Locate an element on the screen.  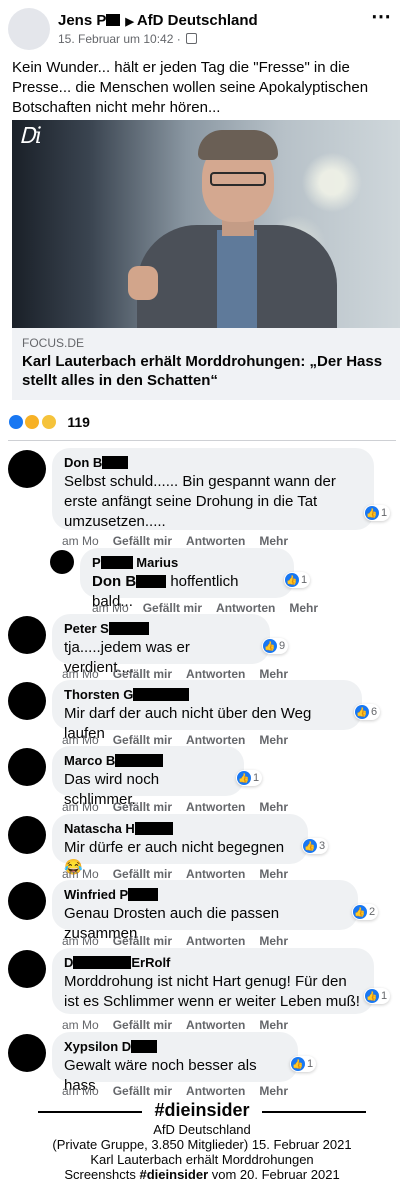
like-reaction-icon is located at coordinates (16, 422).